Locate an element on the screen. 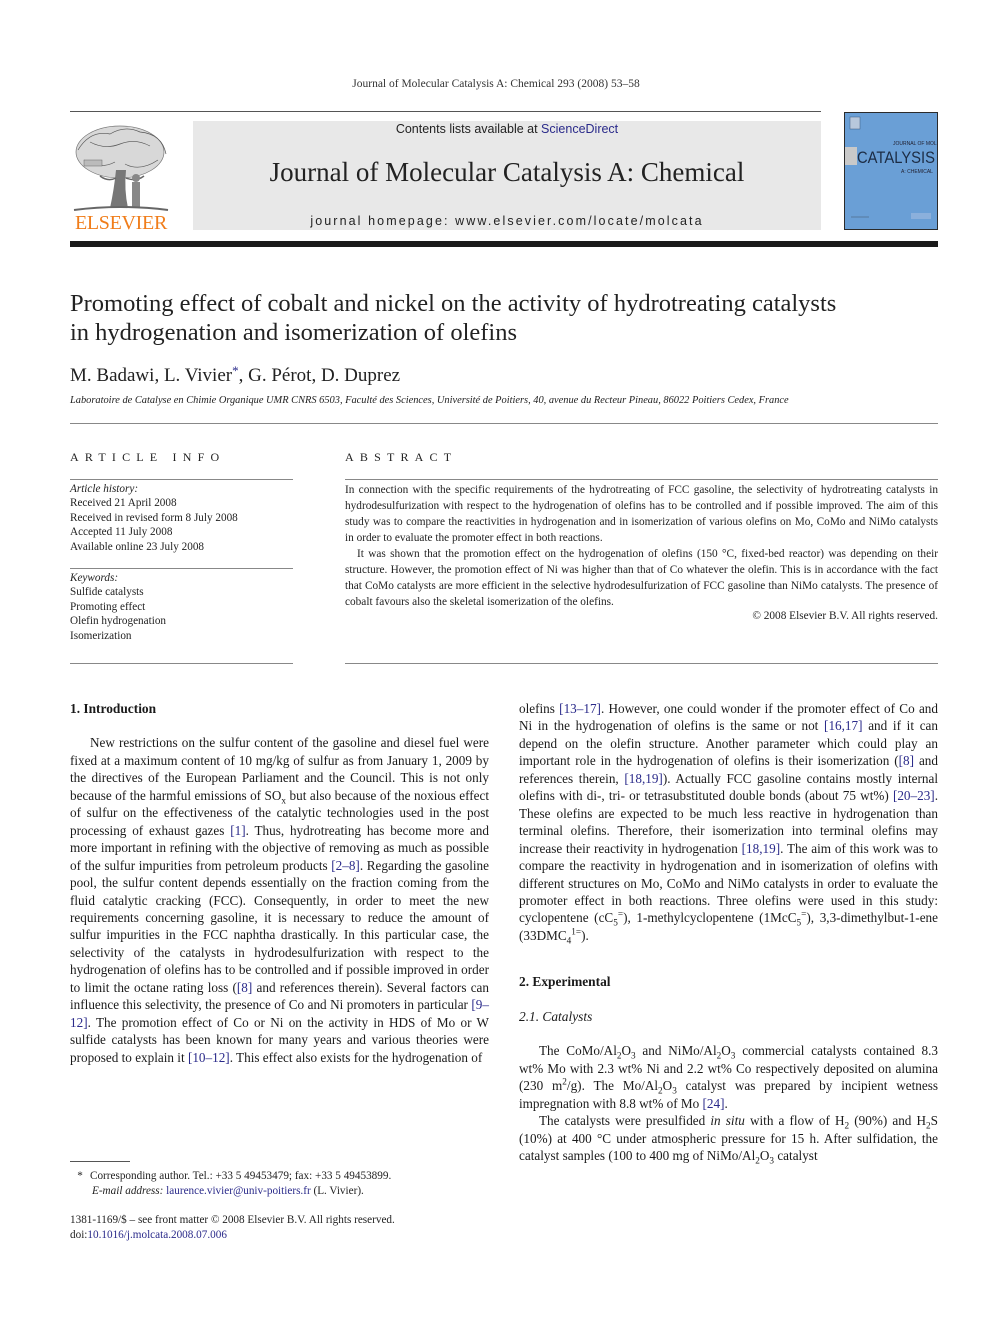 This screenshot has height=1323, width=992. cover-main-text: CATALYSIS is located at coordinates (896, 157).